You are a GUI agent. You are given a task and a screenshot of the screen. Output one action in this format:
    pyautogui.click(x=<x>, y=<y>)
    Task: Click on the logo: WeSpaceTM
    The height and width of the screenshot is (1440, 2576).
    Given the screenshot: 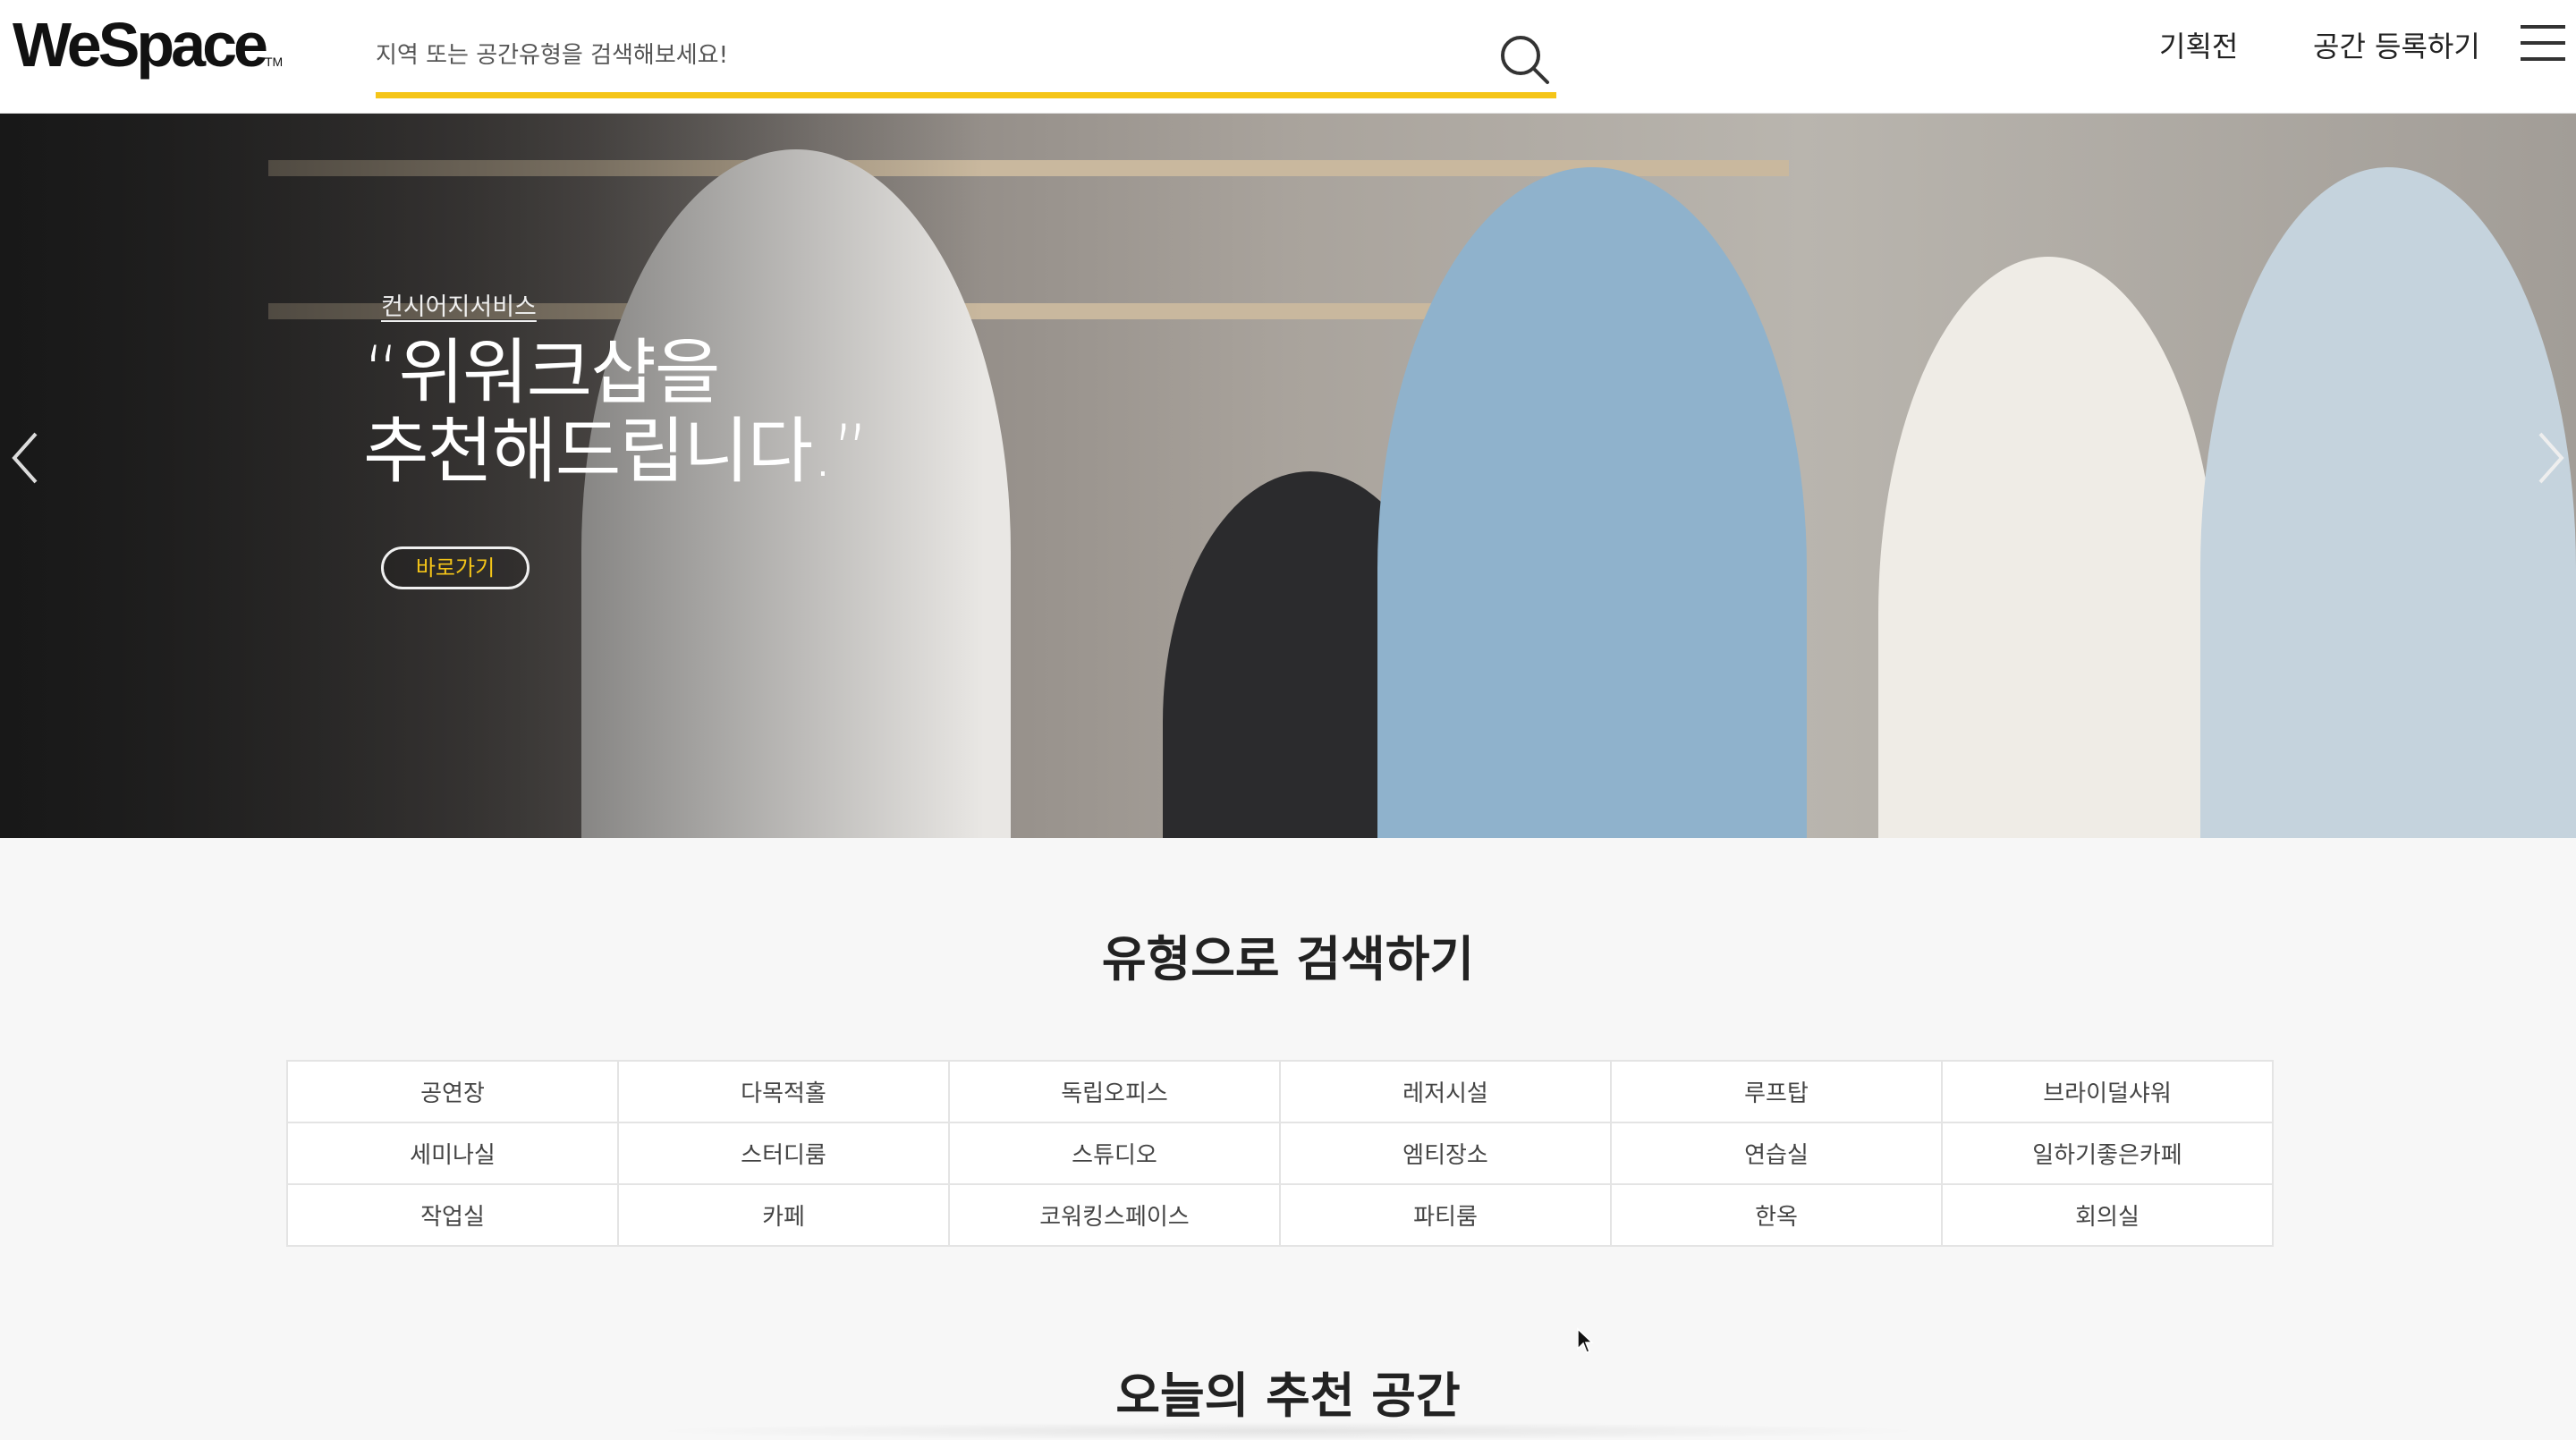 What is the action you would take?
    pyautogui.click(x=148, y=53)
    